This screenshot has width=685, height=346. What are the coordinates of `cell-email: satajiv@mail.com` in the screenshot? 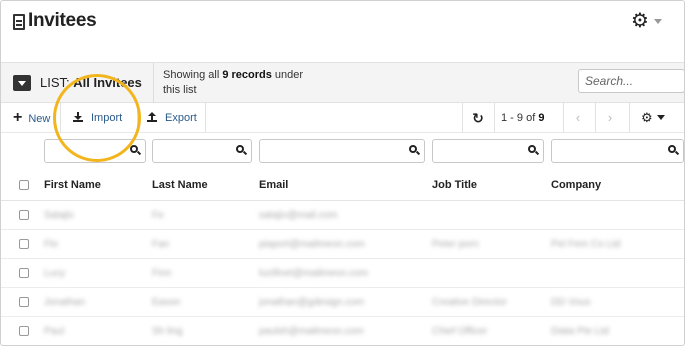 It's located at (298, 215).